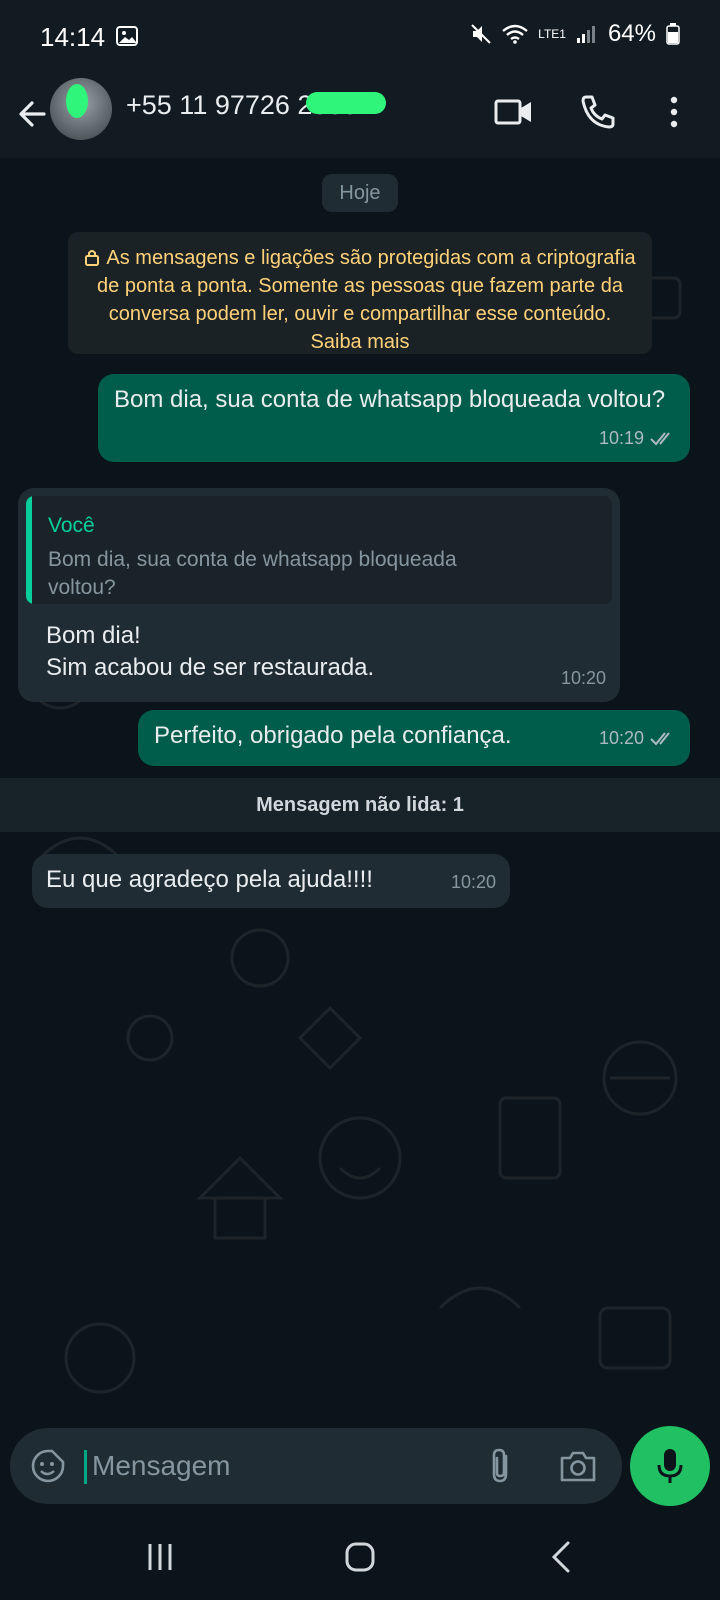 This screenshot has height=1600, width=720. Describe the element at coordinates (210, 667) in the screenshot. I see `message-line: Sim acabou de ser restaurada.` at that location.